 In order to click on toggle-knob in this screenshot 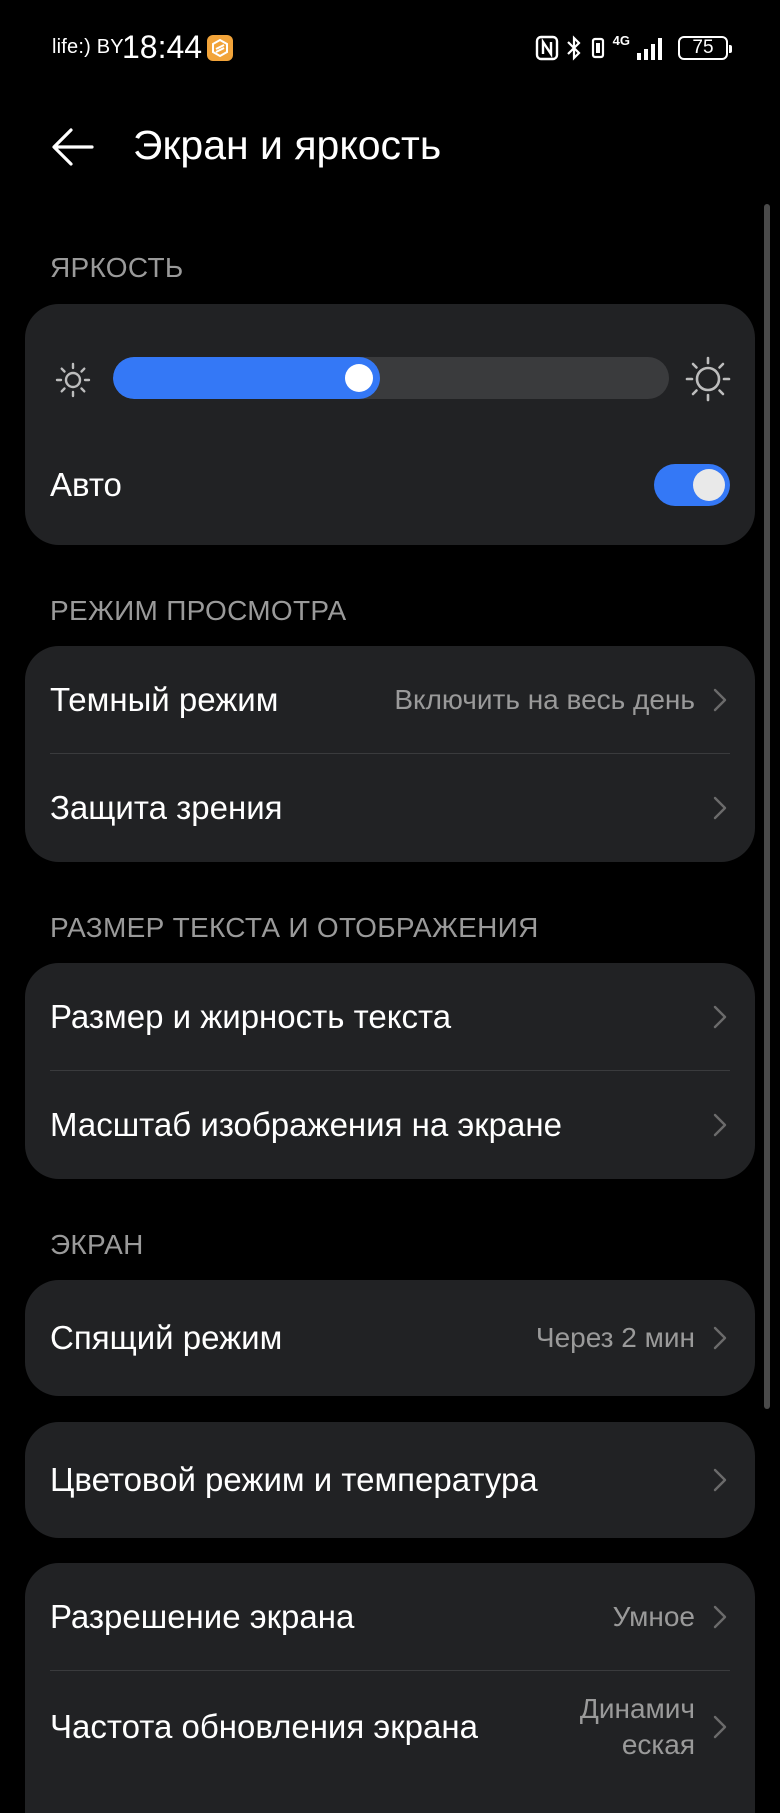, I will do `click(709, 484)`.